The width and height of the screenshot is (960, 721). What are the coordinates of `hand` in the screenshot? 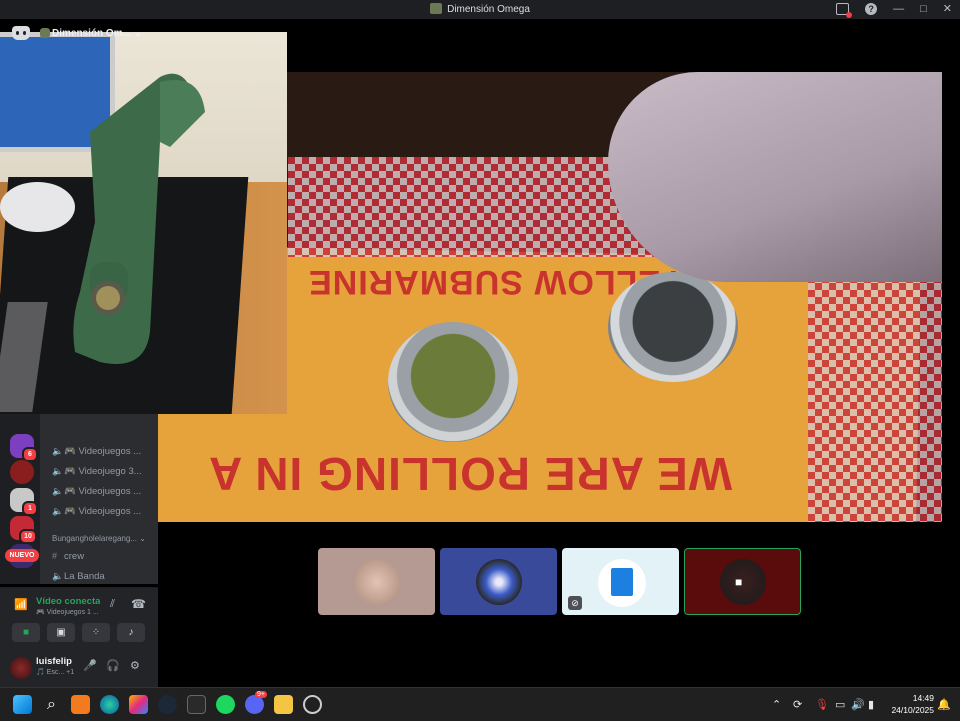 It's located at (775, 177).